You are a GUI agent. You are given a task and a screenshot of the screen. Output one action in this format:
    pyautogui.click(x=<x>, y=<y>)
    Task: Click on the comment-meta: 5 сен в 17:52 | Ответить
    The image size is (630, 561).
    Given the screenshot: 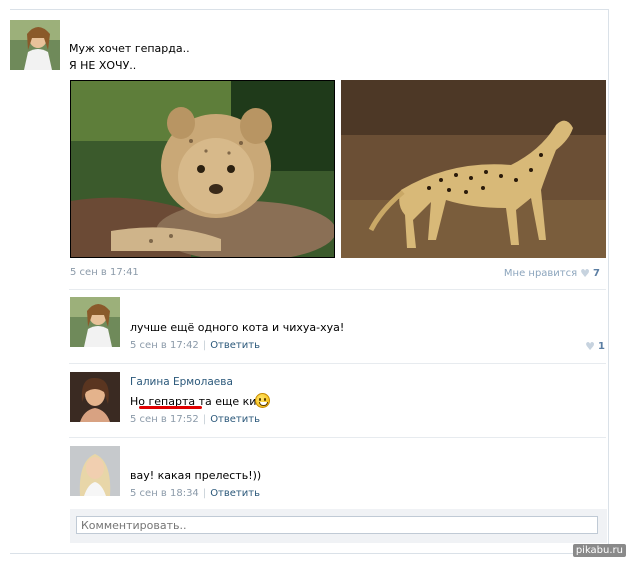 What is the action you would take?
    pyautogui.click(x=195, y=419)
    